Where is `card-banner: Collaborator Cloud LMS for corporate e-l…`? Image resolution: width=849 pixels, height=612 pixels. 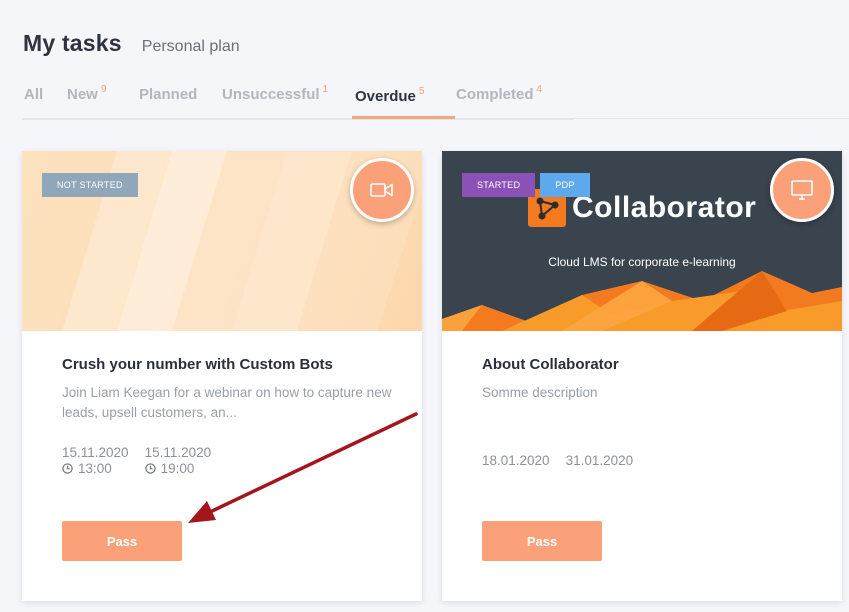 card-banner: Collaborator Cloud LMS for corporate e-l… is located at coordinates (642, 241).